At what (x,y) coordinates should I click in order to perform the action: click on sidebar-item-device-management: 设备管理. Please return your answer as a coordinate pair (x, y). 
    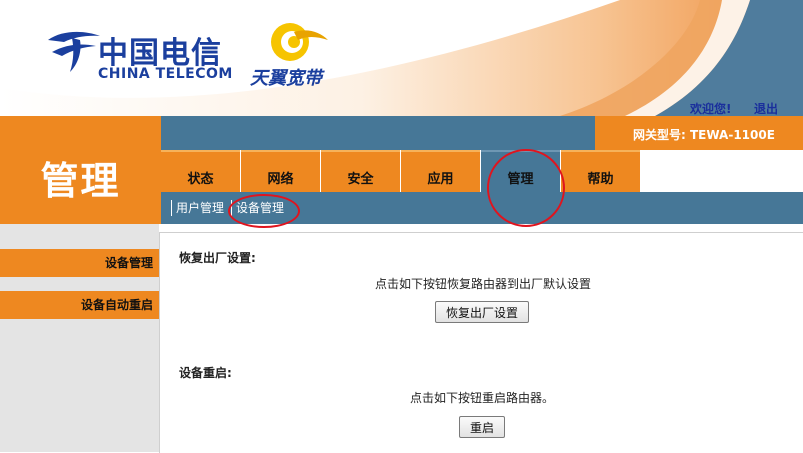
    Looking at the image, I should click on (80, 263).